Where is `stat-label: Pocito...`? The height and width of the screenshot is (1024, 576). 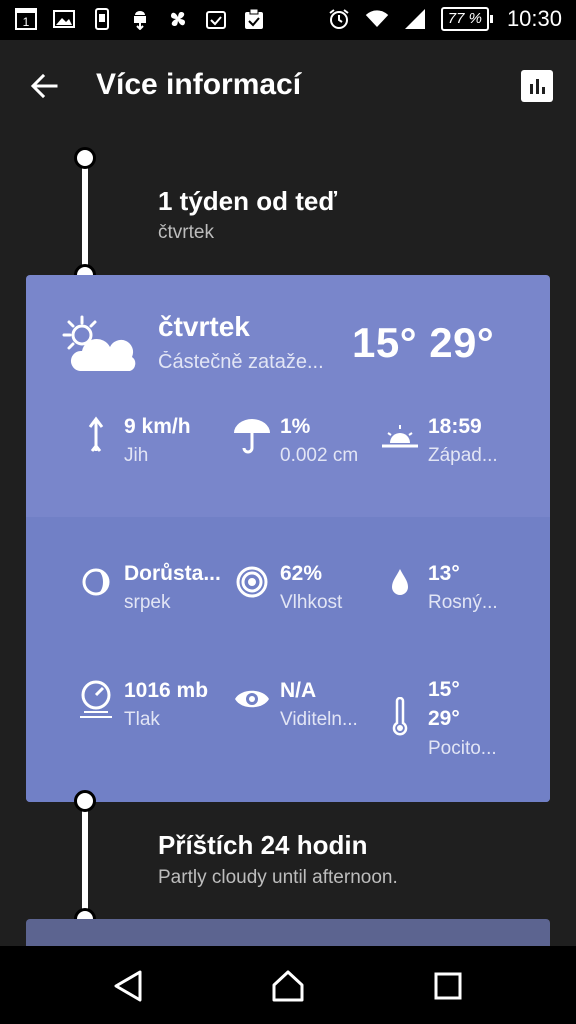 stat-label: Pocito... is located at coordinates (462, 748).